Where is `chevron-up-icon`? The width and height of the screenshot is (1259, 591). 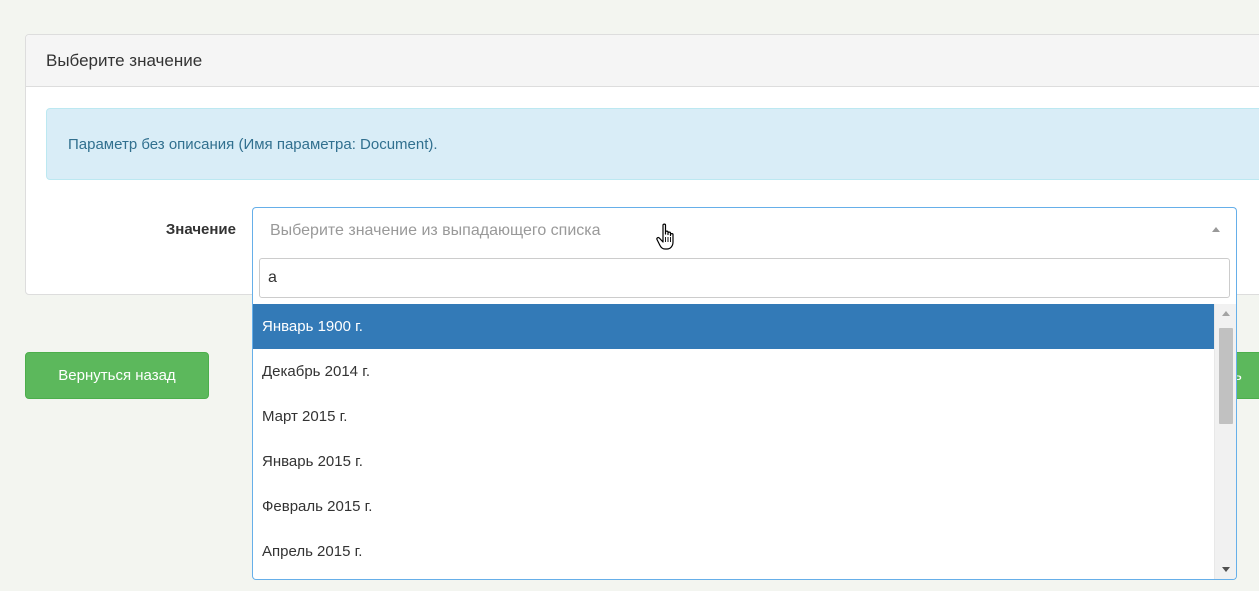 chevron-up-icon is located at coordinates (1216, 229).